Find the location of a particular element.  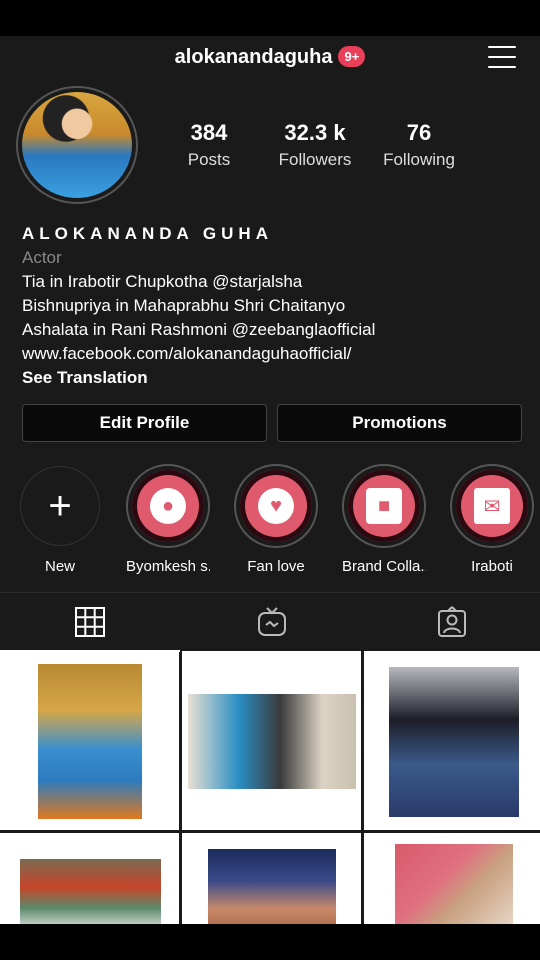

tagged-icon is located at coordinates (452, 622).